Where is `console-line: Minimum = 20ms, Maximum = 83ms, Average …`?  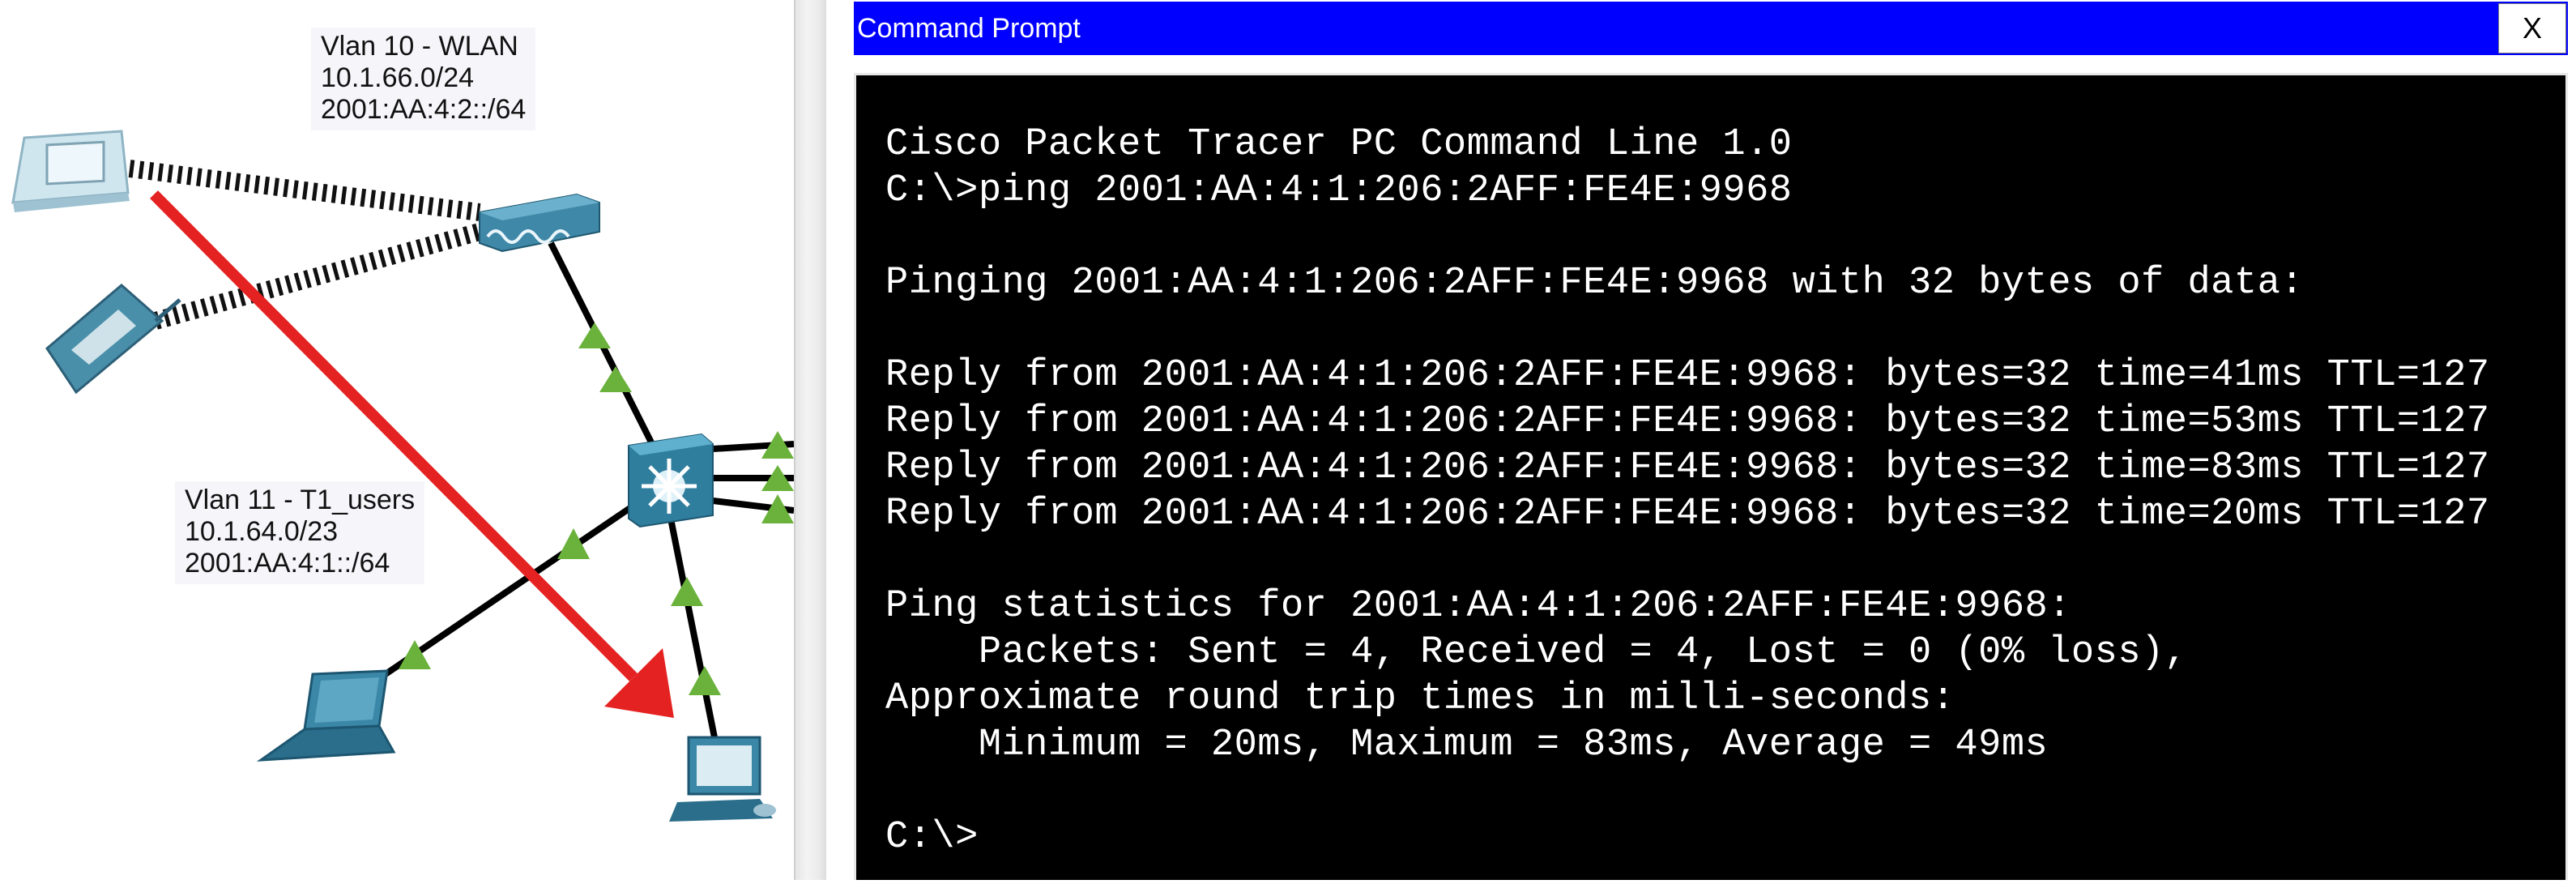
console-line: Minimum = 20ms, Maximum = 83ms, Average … is located at coordinates (1467, 745).